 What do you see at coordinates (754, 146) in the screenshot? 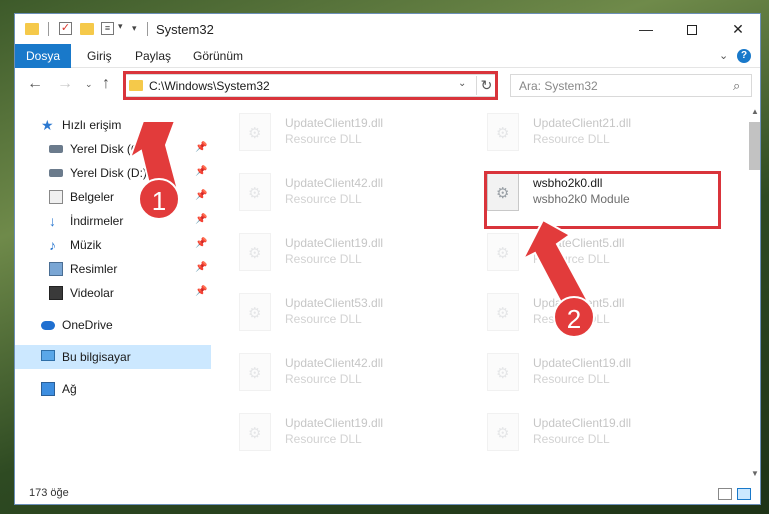
I see `scrollbar-thumb` at bounding box center [754, 146].